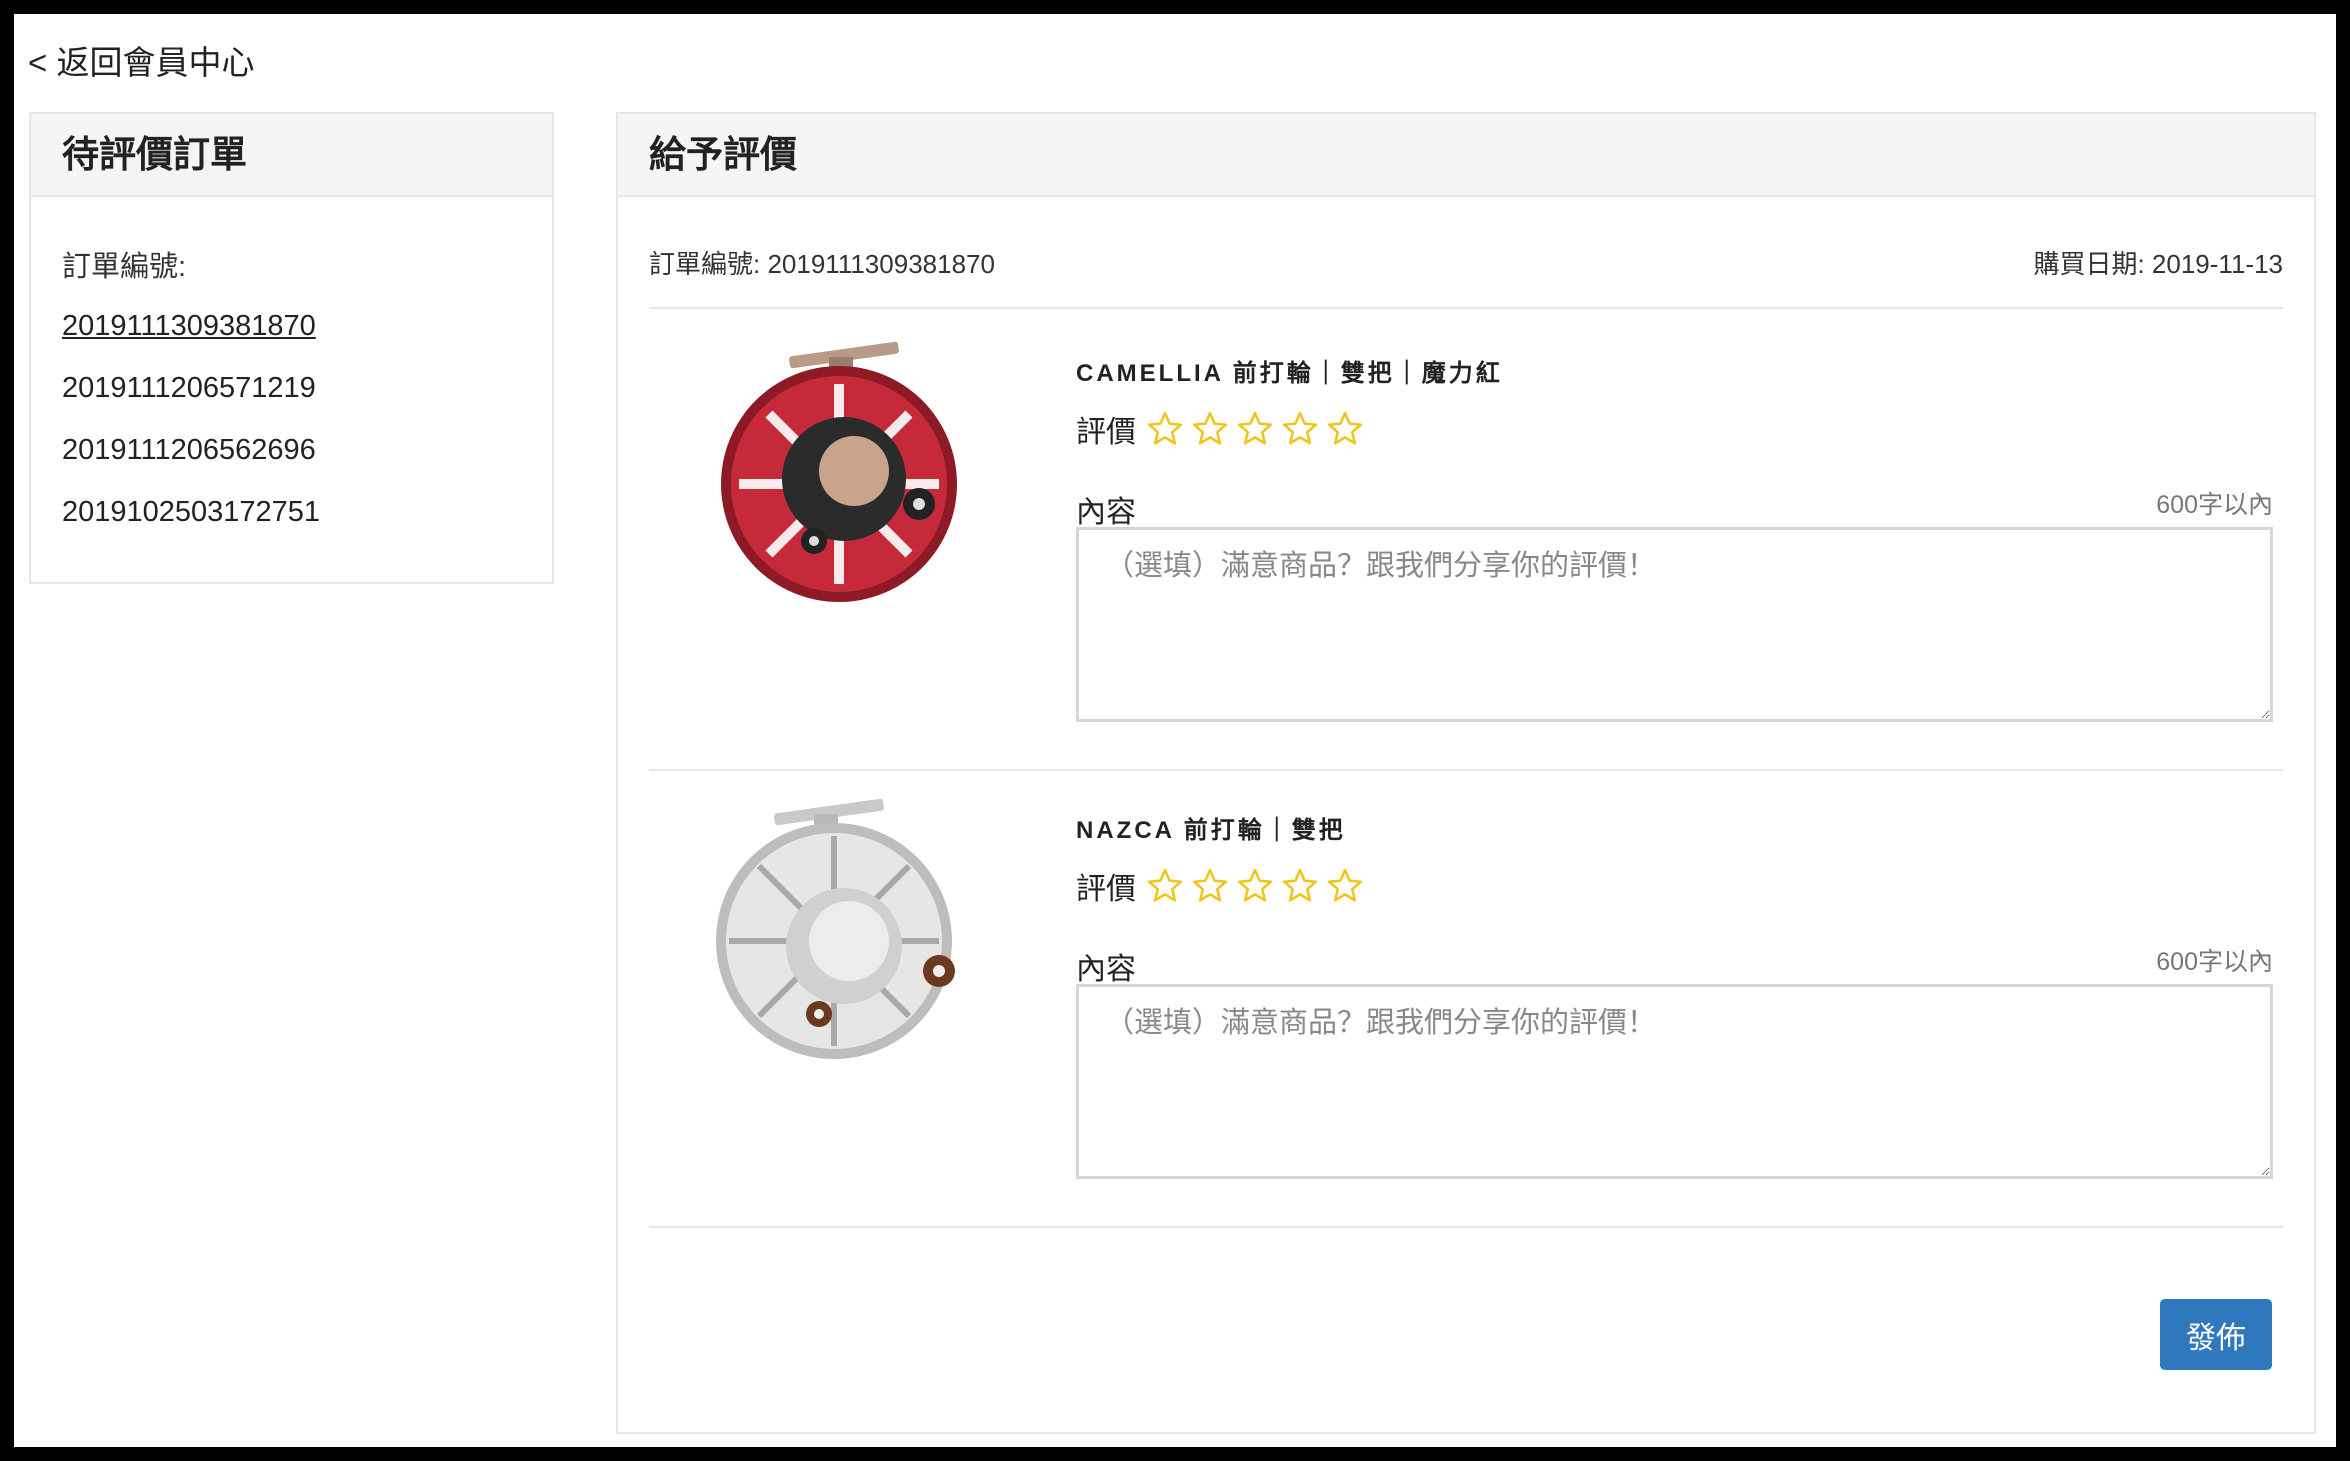 Image resolution: width=2350 pixels, height=1461 pixels. I want to click on purchase-date: 購買日期: 2019-11-13, so click(2158, 264).